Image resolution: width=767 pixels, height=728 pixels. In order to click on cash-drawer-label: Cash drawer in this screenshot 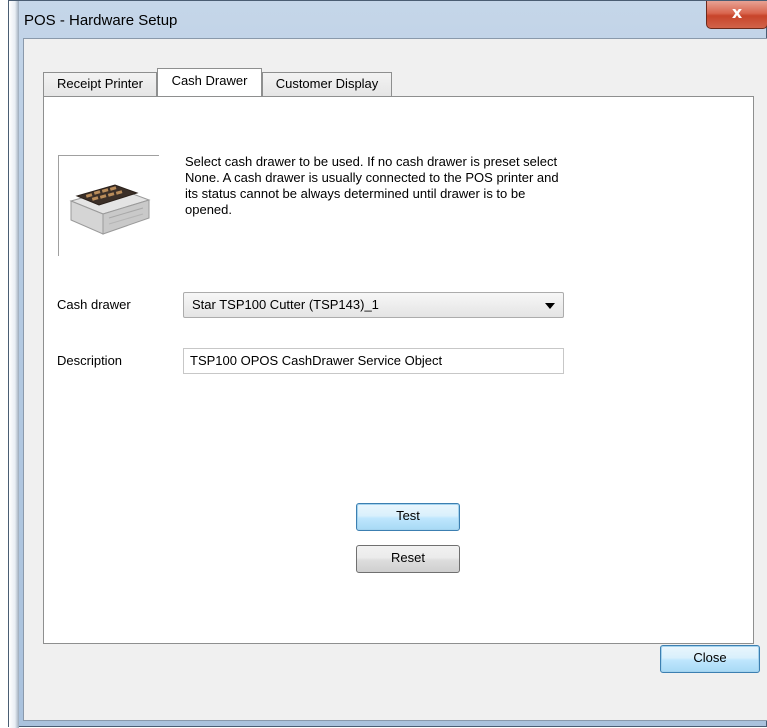, I will do `click(94, 304)`.